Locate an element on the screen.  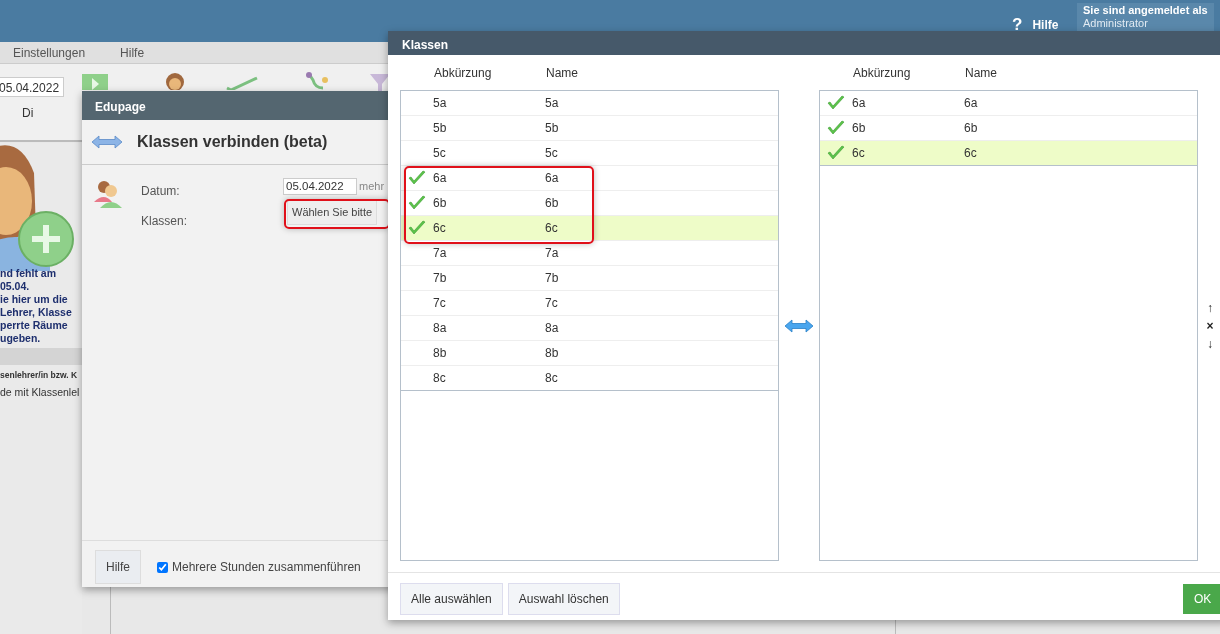
list-row: 7c 7c is located at coordinates (589, 303).